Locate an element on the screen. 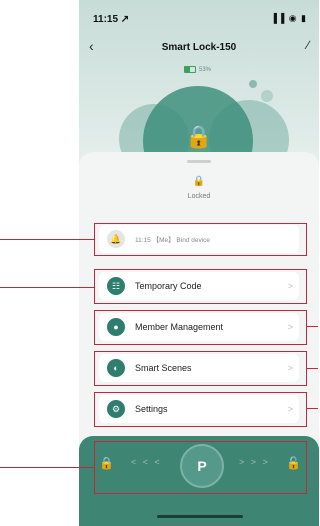  callout-line-log is located at coordinates (47, 239).